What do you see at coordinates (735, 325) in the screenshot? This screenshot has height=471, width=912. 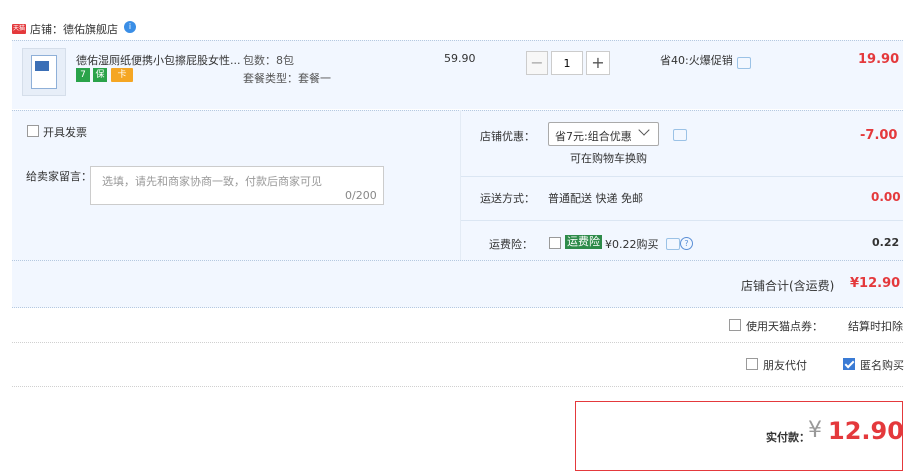 I see `tmall-points-checkbox` at bounding box center [735, 325].